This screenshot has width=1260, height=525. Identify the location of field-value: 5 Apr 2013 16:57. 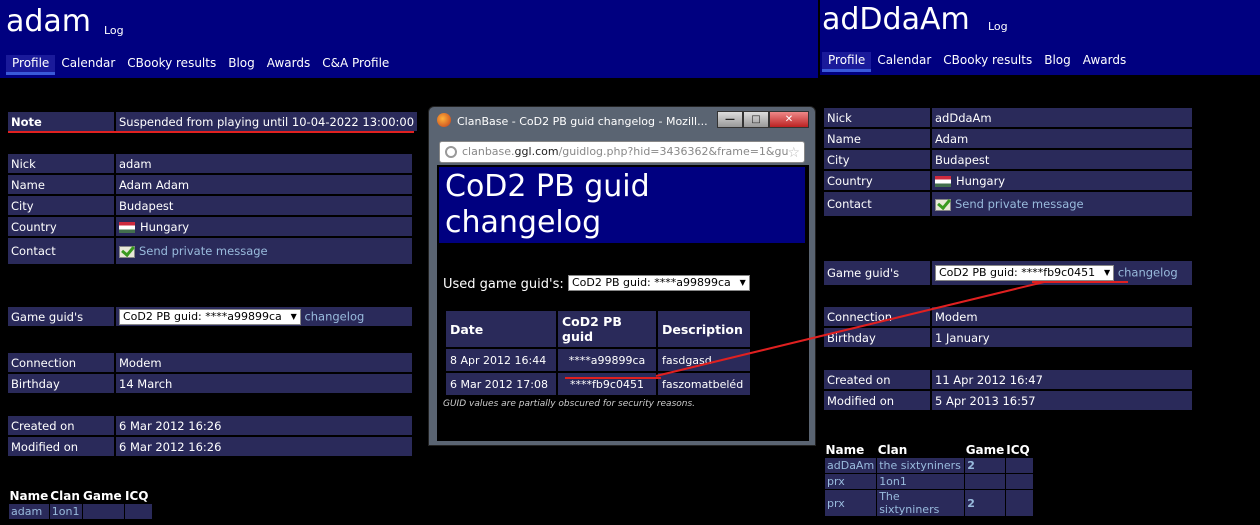
(1061, 400).